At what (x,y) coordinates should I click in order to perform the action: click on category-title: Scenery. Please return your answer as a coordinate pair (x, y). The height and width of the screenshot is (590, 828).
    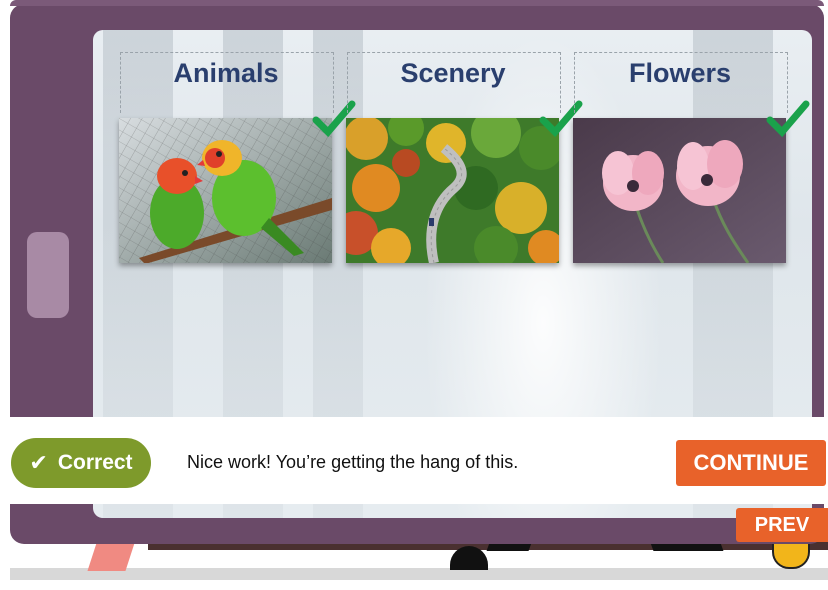
    Looking at the image, I should click on (453, 73).